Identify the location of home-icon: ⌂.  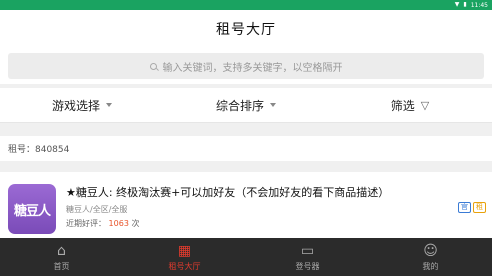
(61, 250).